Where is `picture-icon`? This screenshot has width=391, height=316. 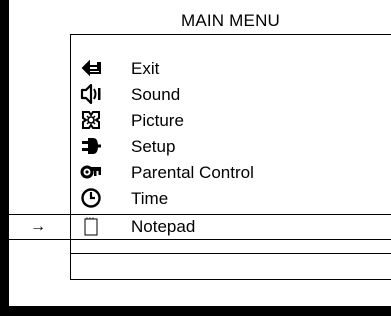
picture-icon is located at coordinates (91, 120).